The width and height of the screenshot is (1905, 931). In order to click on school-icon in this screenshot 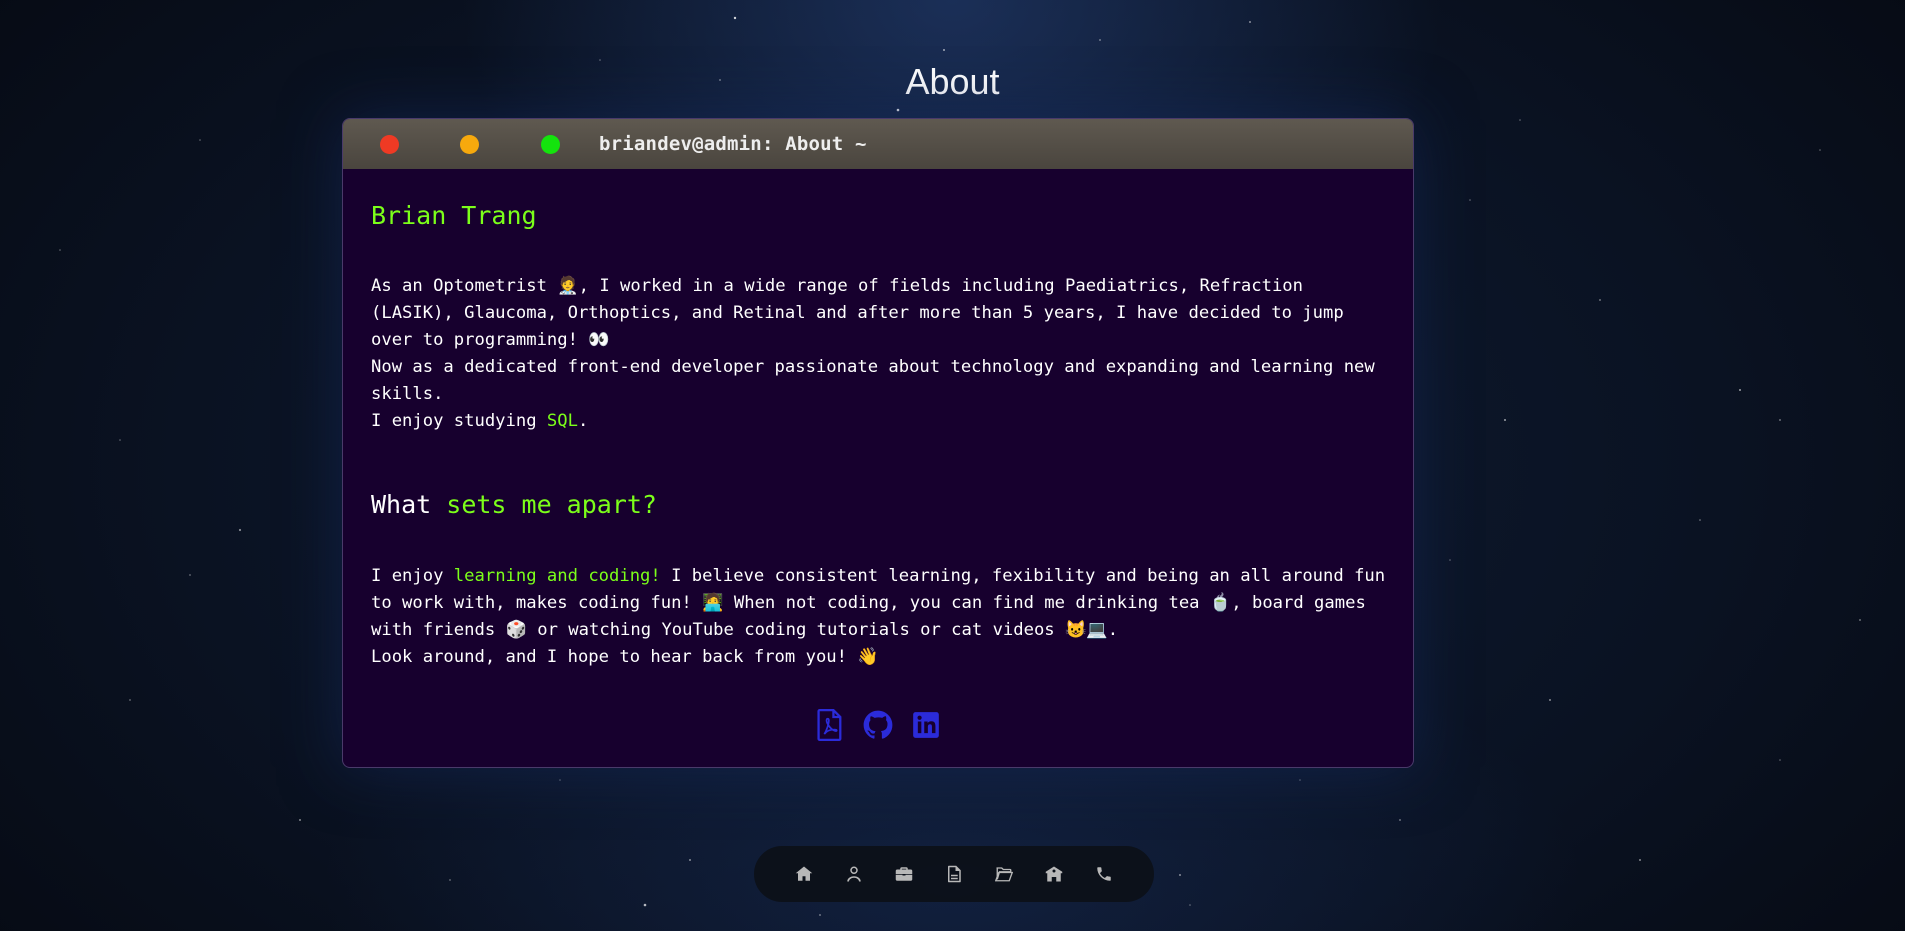, I will do `click(1054, 874)`.